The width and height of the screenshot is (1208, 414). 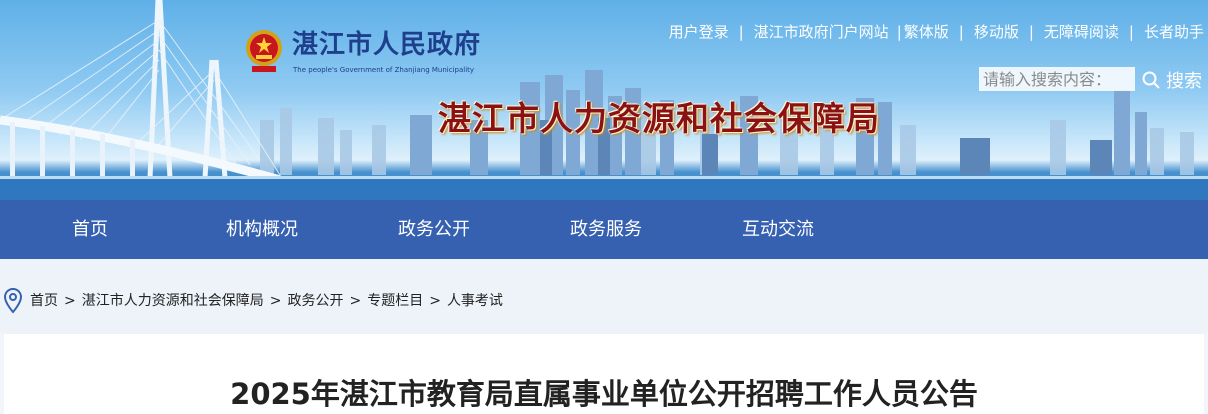 I want to click on breadcrumb-public-affairs: 政务公开, so click(x=315, y=301).